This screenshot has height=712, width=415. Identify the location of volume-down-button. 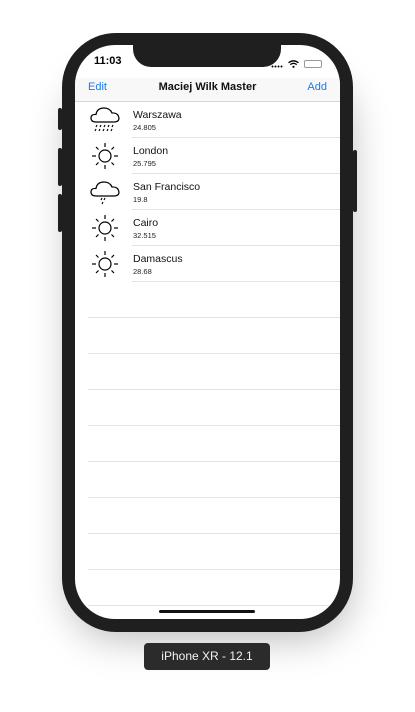
(60, 213).